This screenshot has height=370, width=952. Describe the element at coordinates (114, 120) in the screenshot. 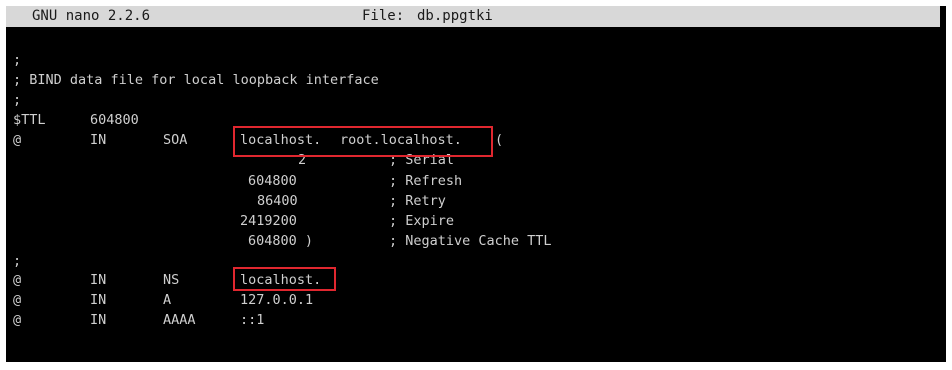

I see `ttl-value: 604800` at that location.